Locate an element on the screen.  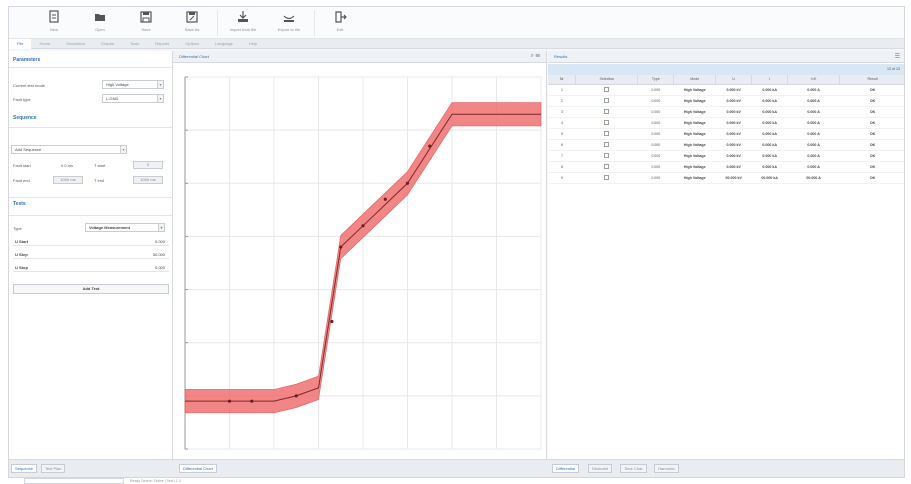
tab-sequence: Sequence is located at coordinates (24, 468).